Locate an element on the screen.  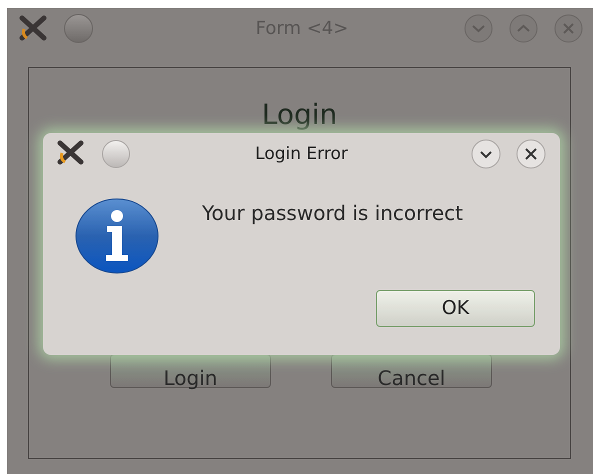
form-button: Login is located at coordinates (190, 371).